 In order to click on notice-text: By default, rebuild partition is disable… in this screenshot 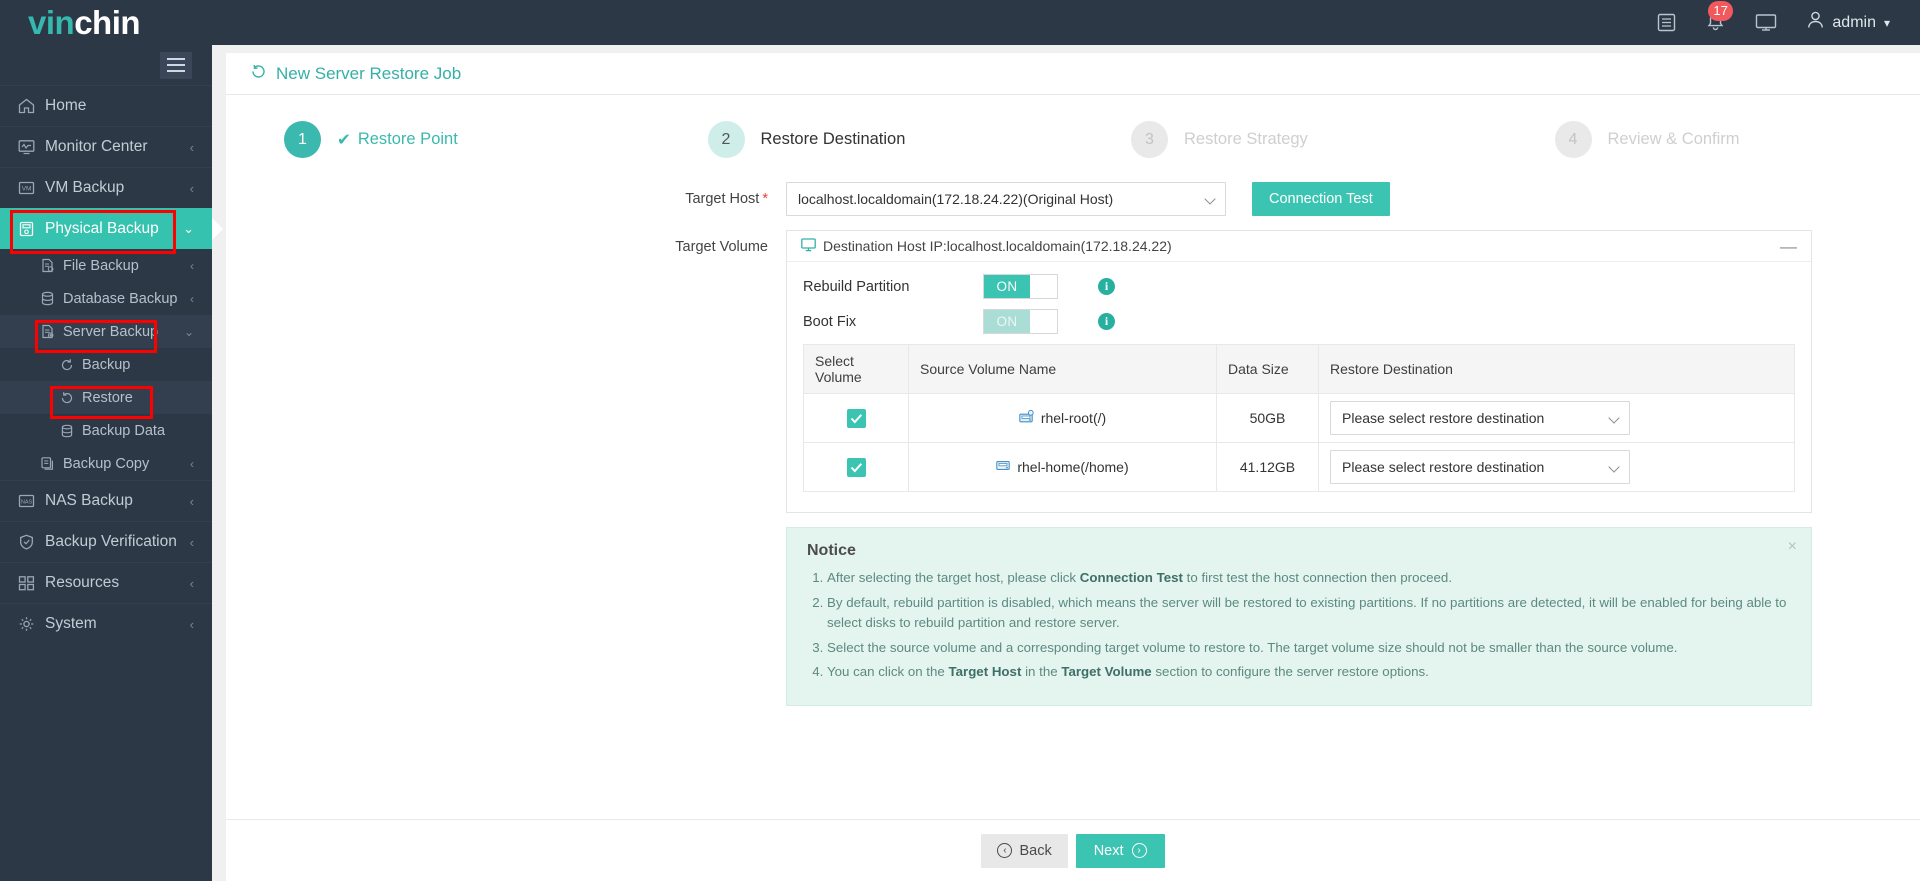, I will do `click(1307, 612)`.